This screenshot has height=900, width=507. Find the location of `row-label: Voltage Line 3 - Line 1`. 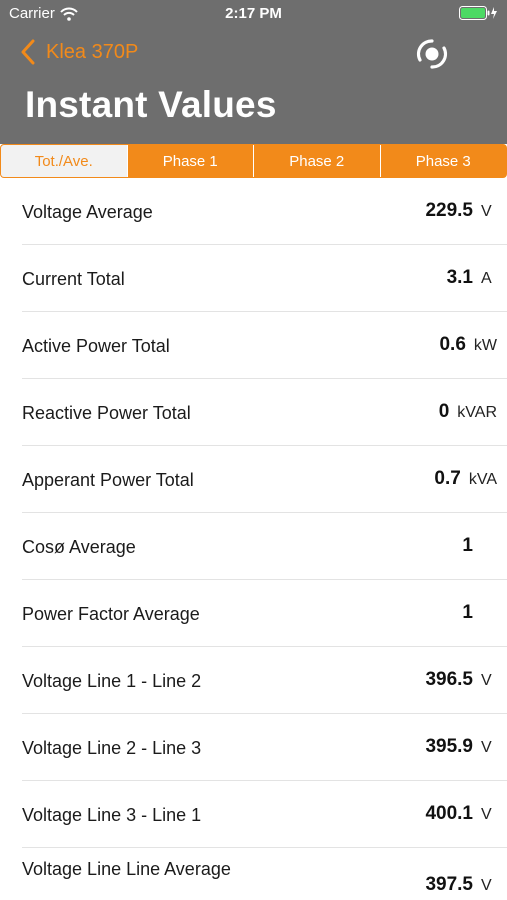

row-label: Voltage Line 3 - Line 1 is located at coordinates (112, 815).